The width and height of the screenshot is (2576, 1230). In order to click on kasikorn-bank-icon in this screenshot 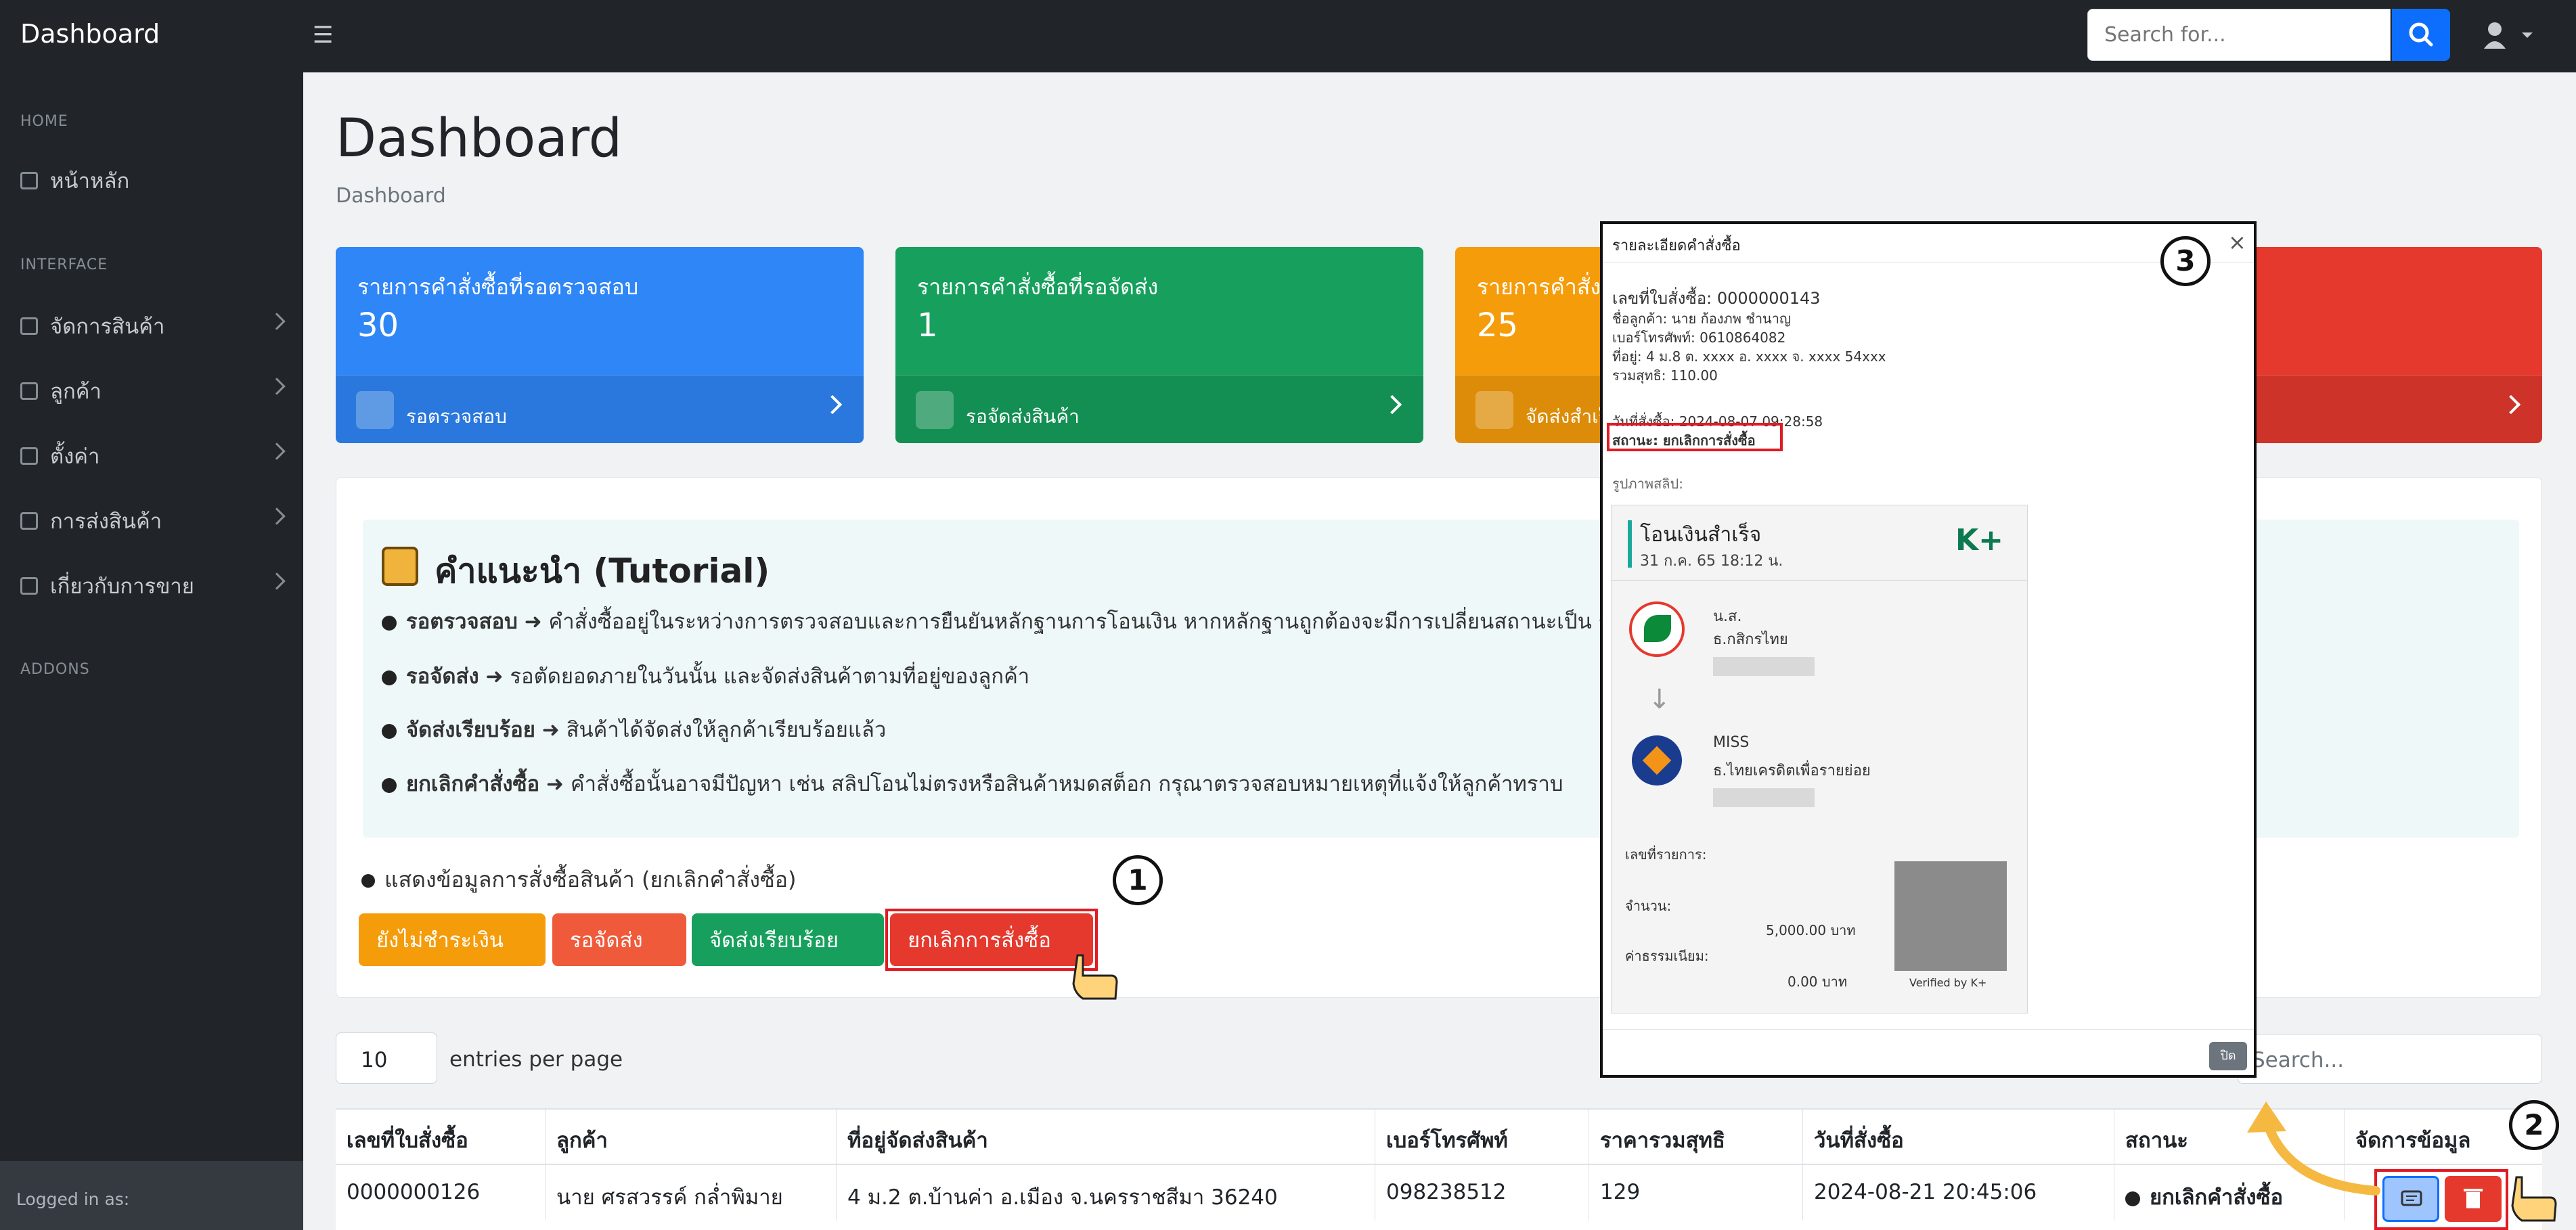, I will do `click(1657, 629)`.